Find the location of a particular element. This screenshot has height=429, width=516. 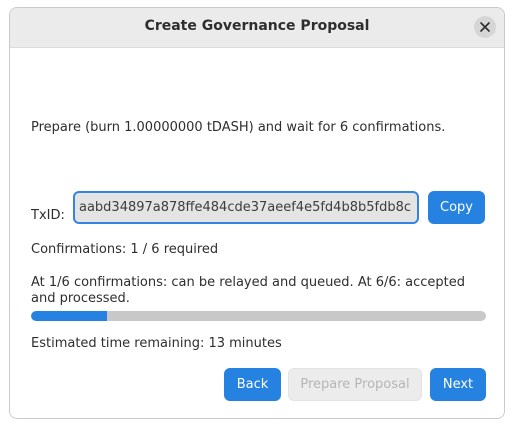

dialog-title: Create Governance Proposal is located at coordinates (257, 26).